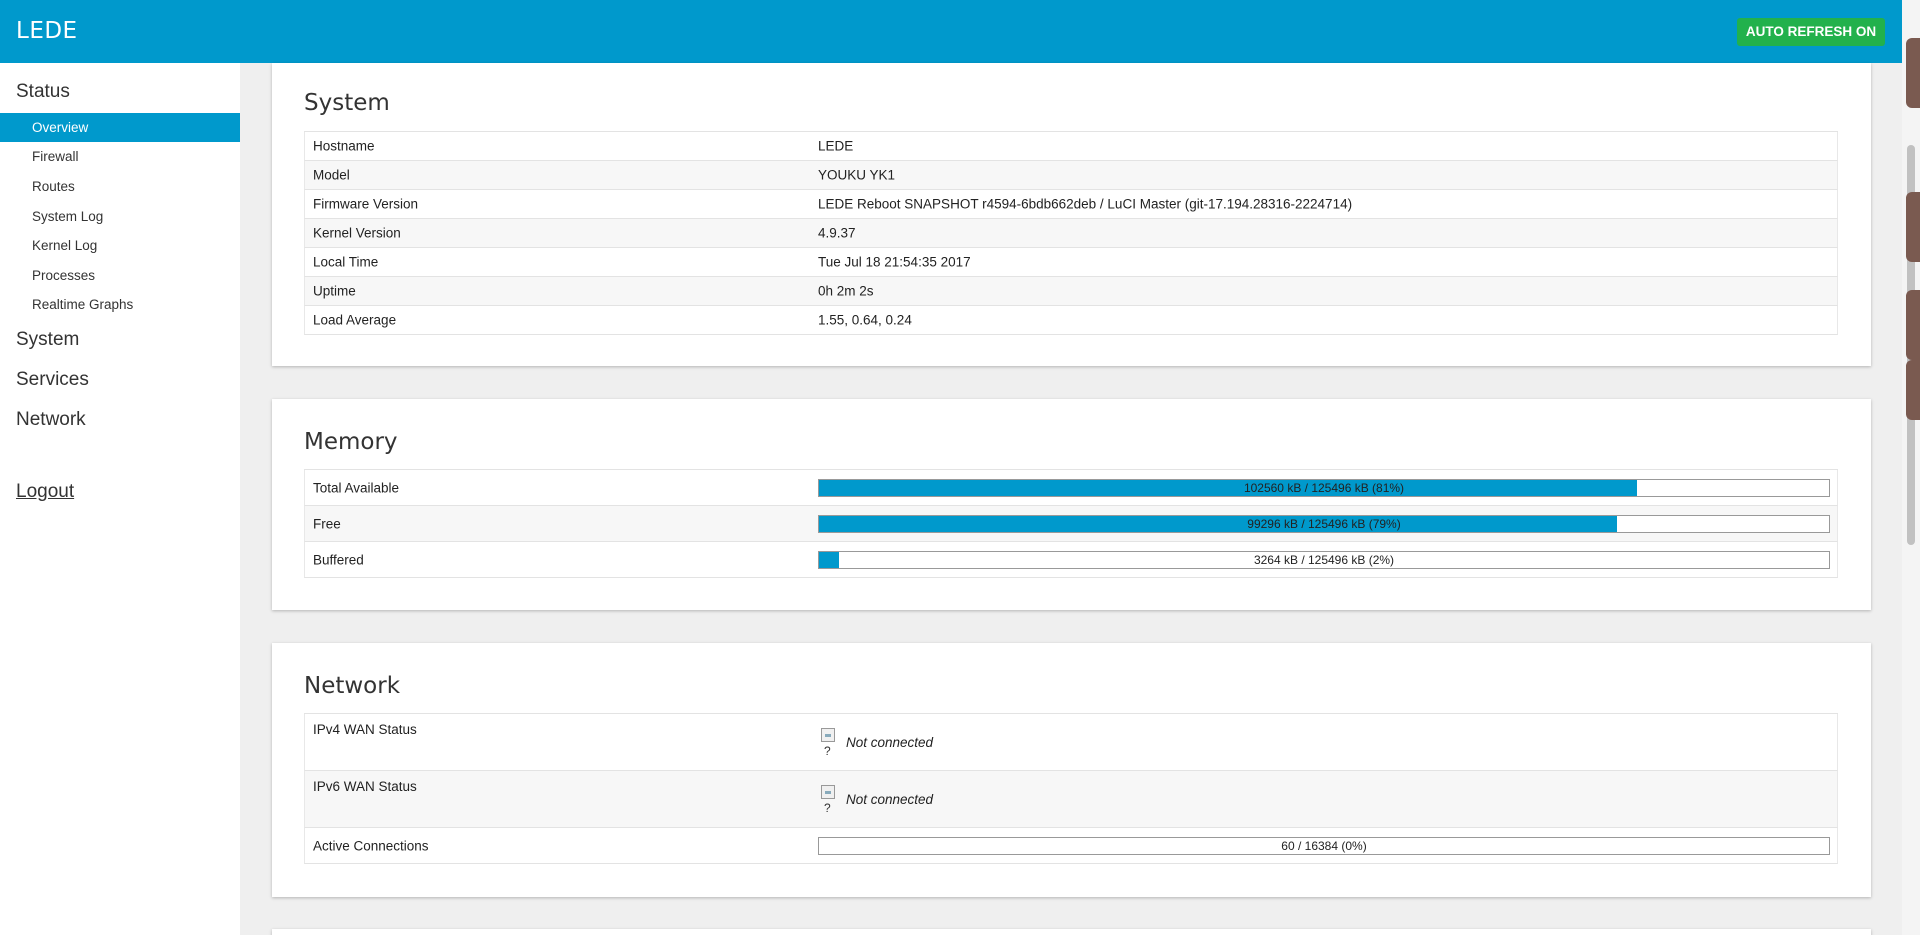  What do you see at coordinates (1071, 146) in the screenshot?
I see `table-row: Hostname LEDE` at bounding box center [1071, 146].